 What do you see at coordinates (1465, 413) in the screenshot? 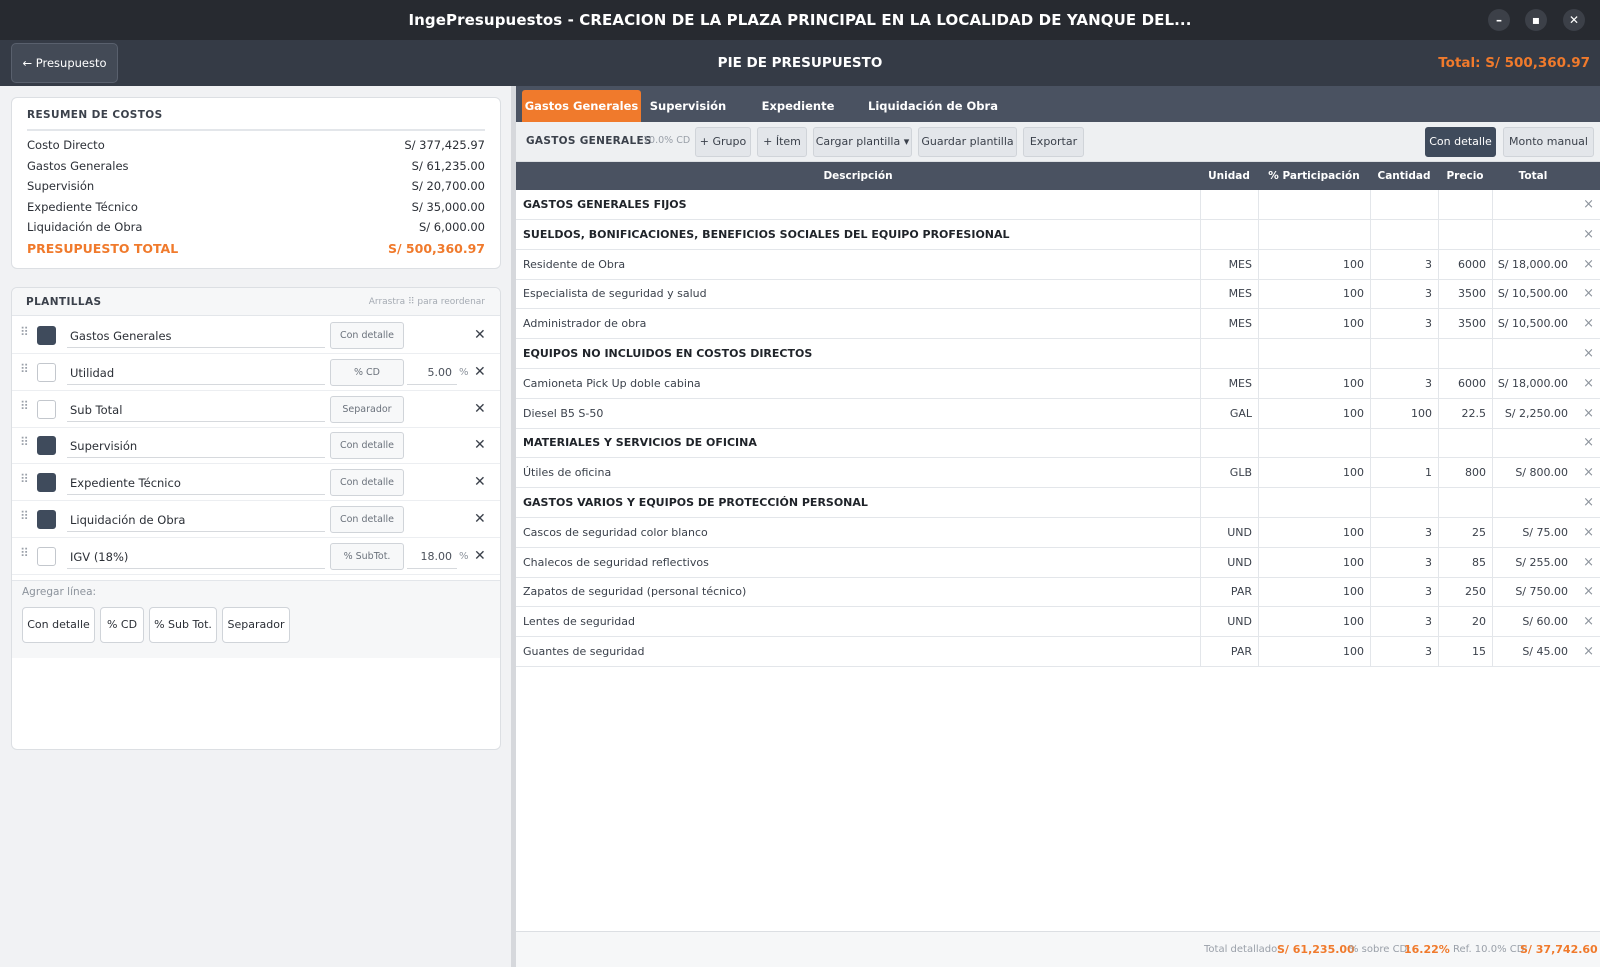
I see `row-price: 22.5` at bounding box center [1465, 413].